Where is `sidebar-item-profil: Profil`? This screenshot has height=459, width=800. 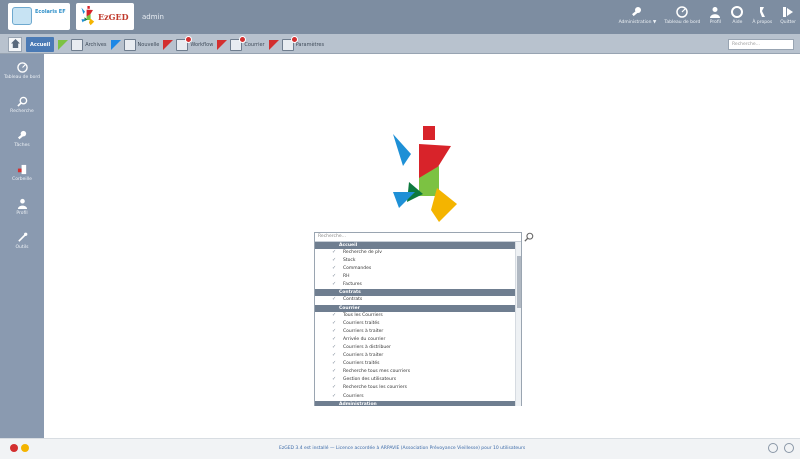
sidebar-item-profil: Profil is located at coordinates (22, 207).